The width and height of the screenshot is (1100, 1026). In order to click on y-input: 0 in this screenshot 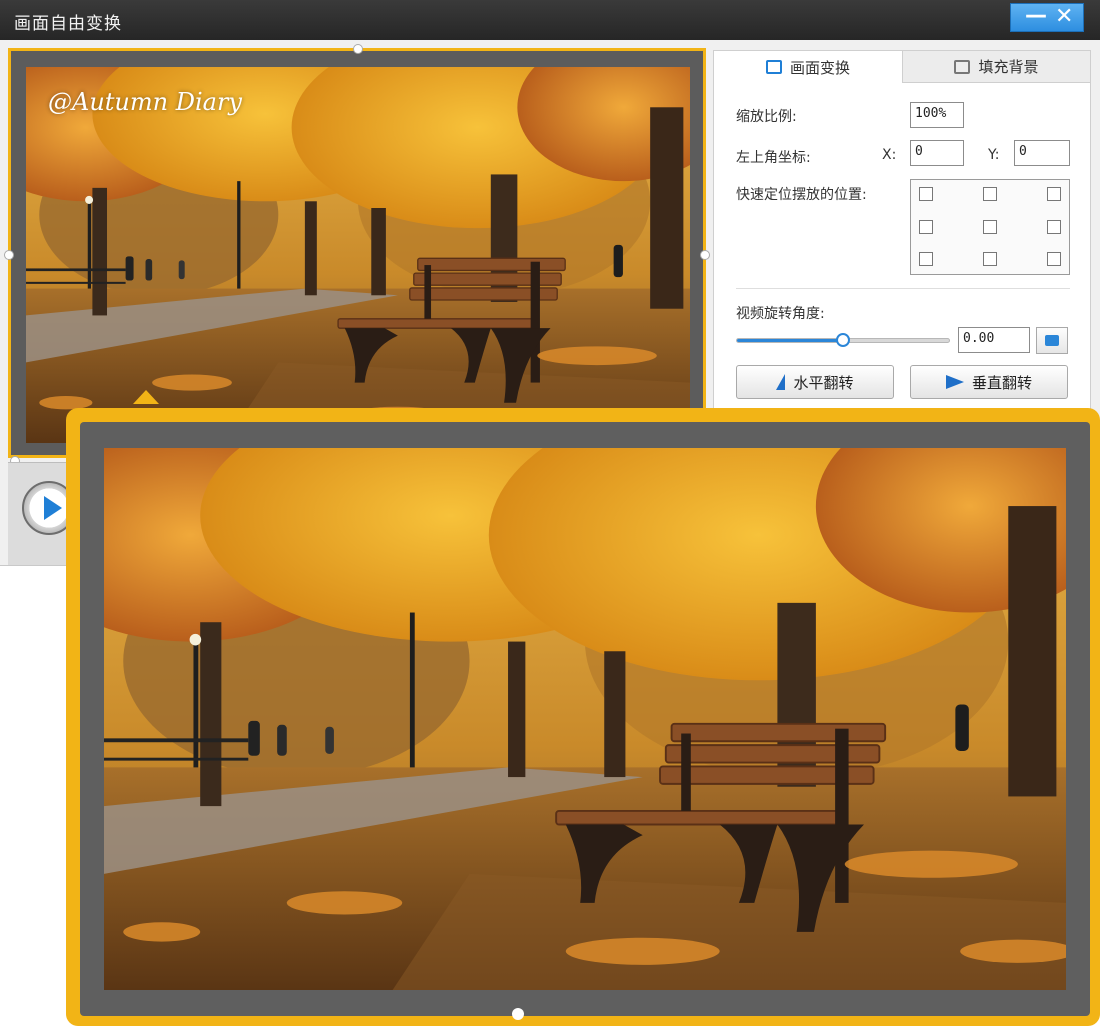, I will do `click(1042, 153)`.